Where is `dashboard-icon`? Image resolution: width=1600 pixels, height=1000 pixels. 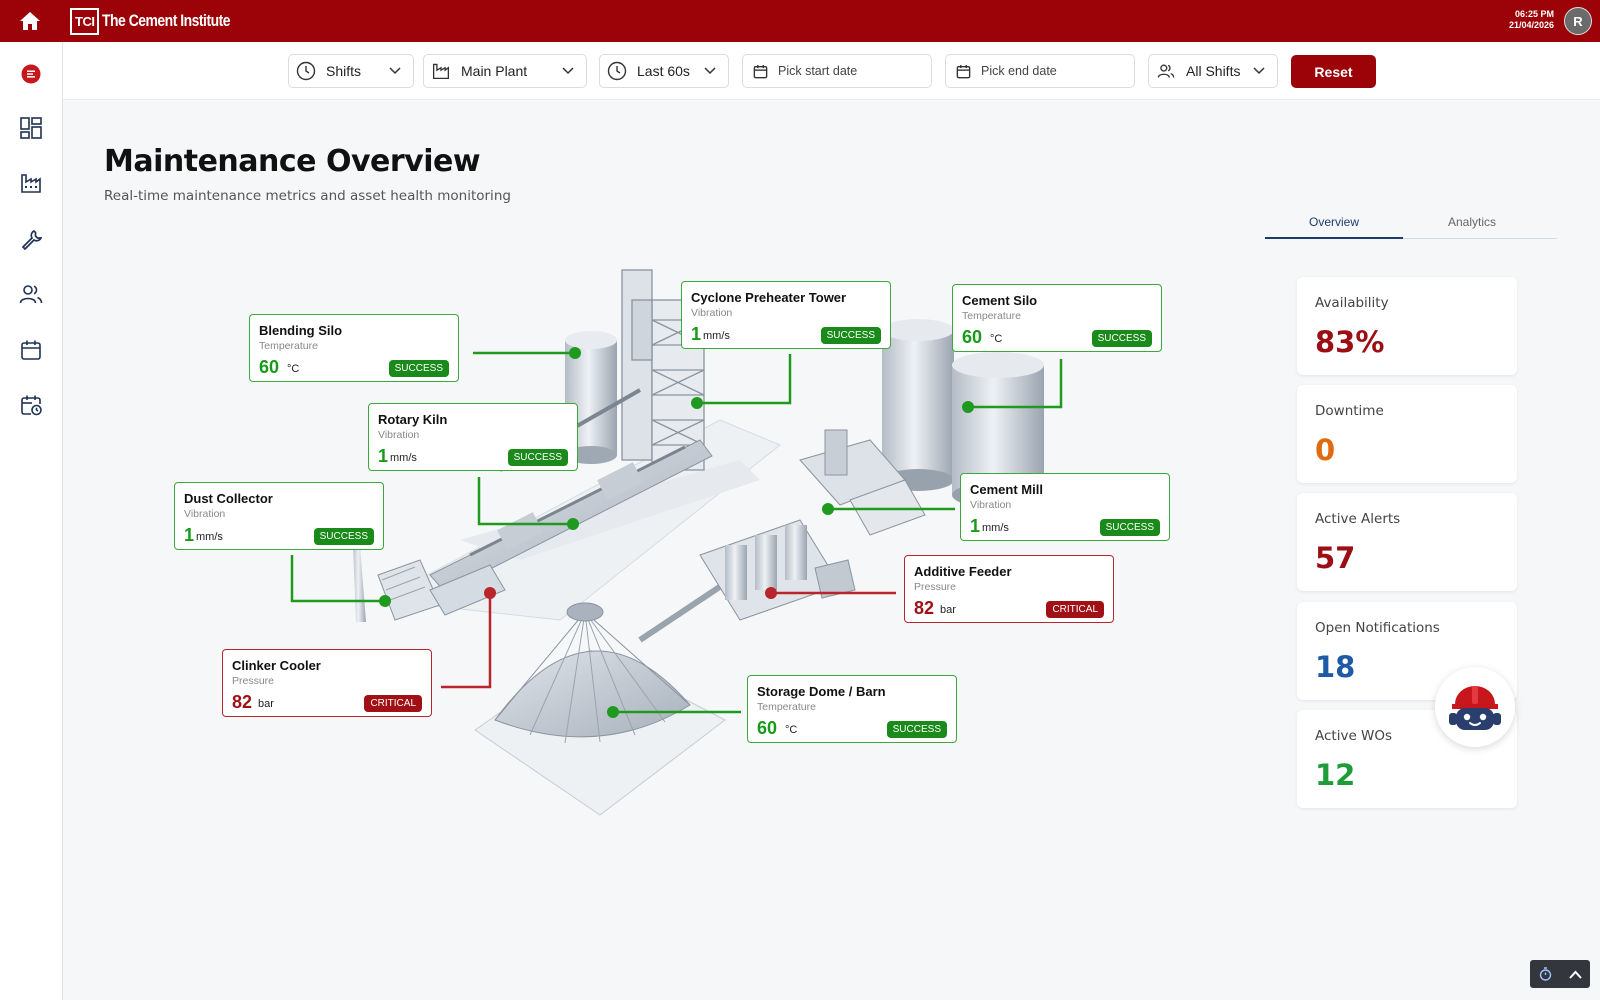 dashboard-icon is located at coordinates (31, 128).